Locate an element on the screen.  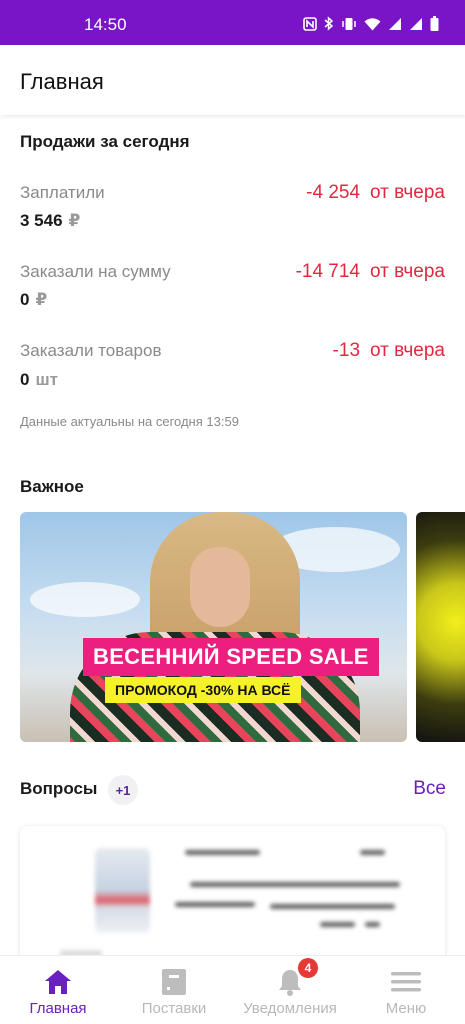
home-icon is located at coordinates (58, 982).